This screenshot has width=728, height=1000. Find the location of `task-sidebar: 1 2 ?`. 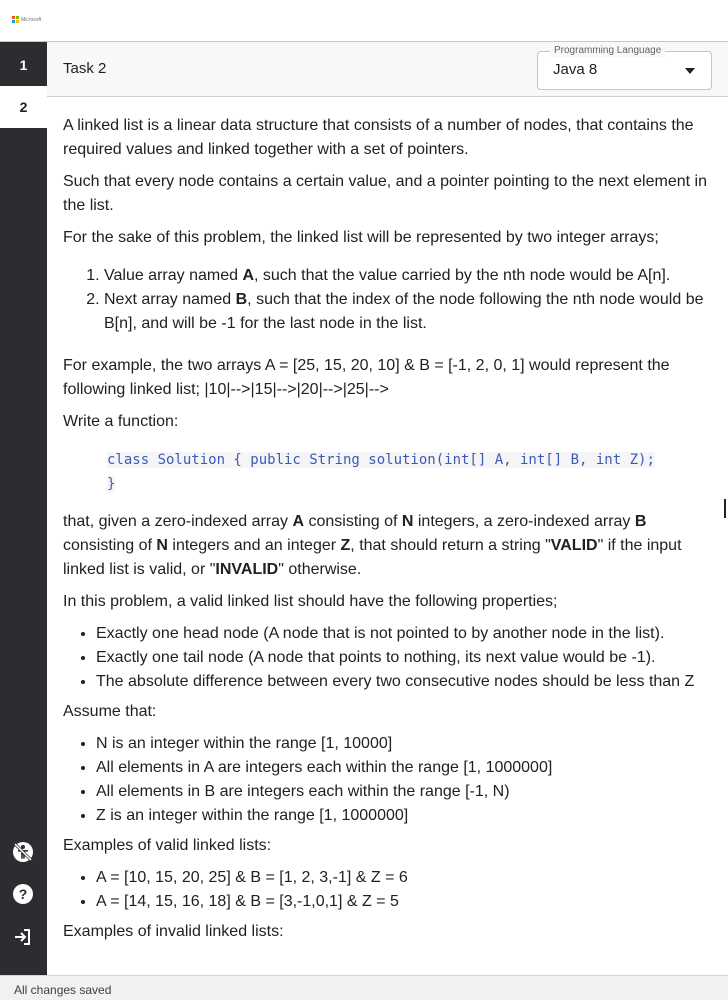

task-sidebar: 1 2 ? is located at coordinates (23, 508).